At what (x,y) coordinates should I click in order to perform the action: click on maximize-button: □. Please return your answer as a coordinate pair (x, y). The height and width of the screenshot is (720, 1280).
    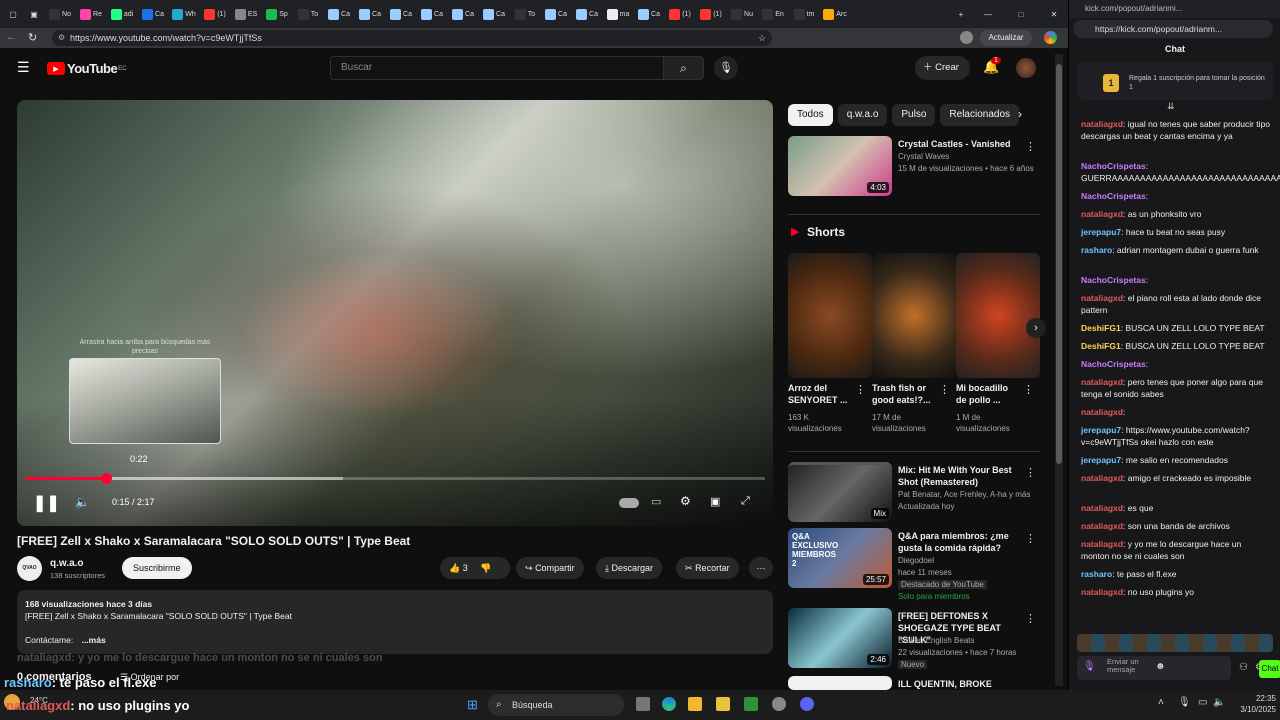
    Looking at the image, I should click on (1021, 14).